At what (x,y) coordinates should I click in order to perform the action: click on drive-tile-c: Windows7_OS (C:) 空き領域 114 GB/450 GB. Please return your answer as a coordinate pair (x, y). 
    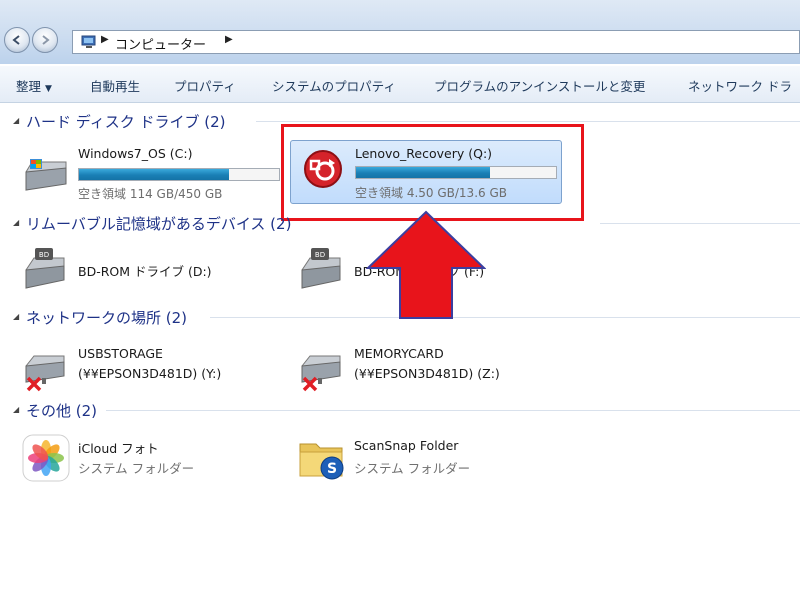
    Looking at the image, I should click on (157, 172).